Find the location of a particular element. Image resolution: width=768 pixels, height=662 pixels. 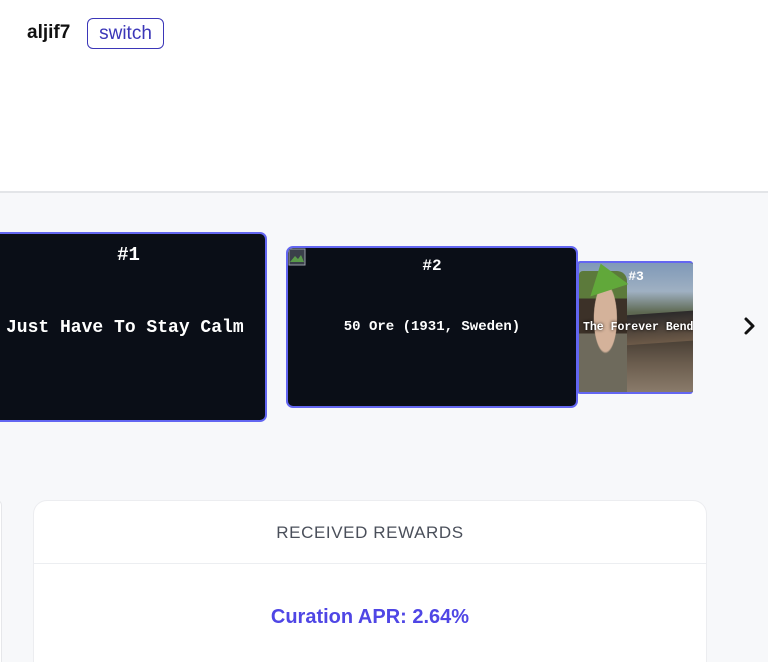

card-rank: #2 is located at coordinates (432, 266).